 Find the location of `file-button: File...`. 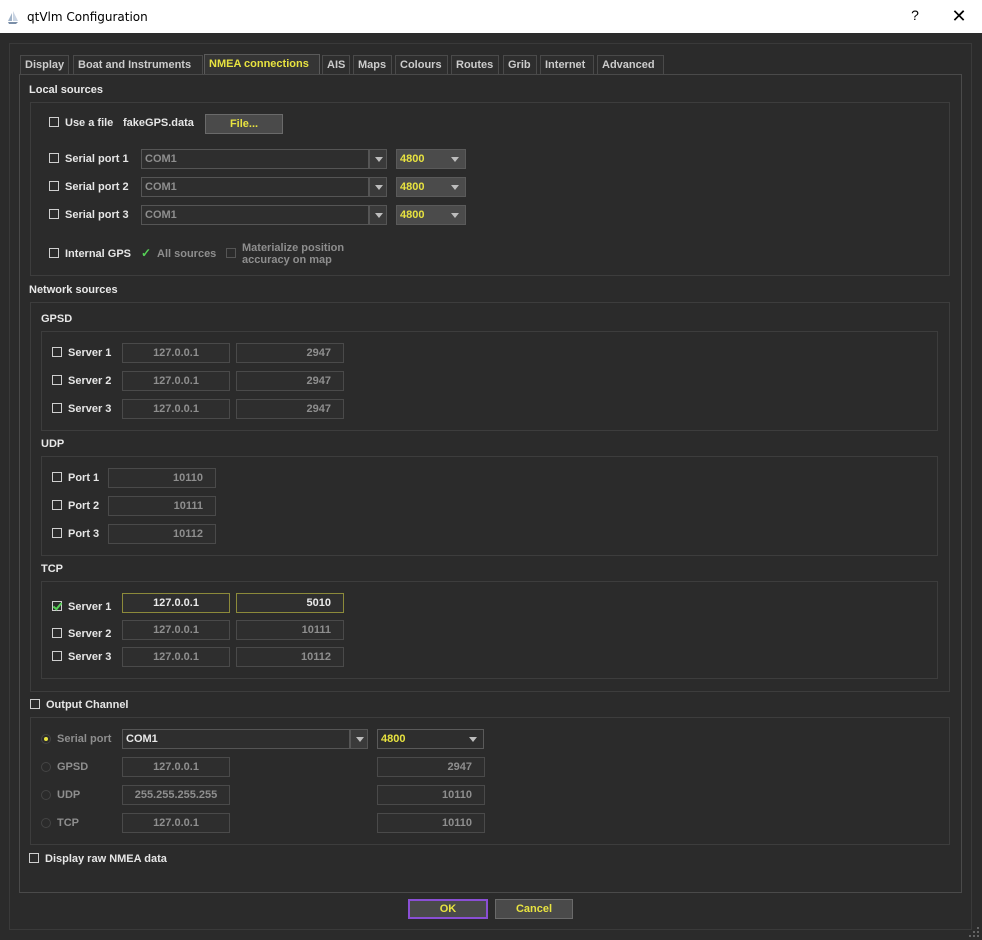

file-button: File... is located at coordinates (244, 124).